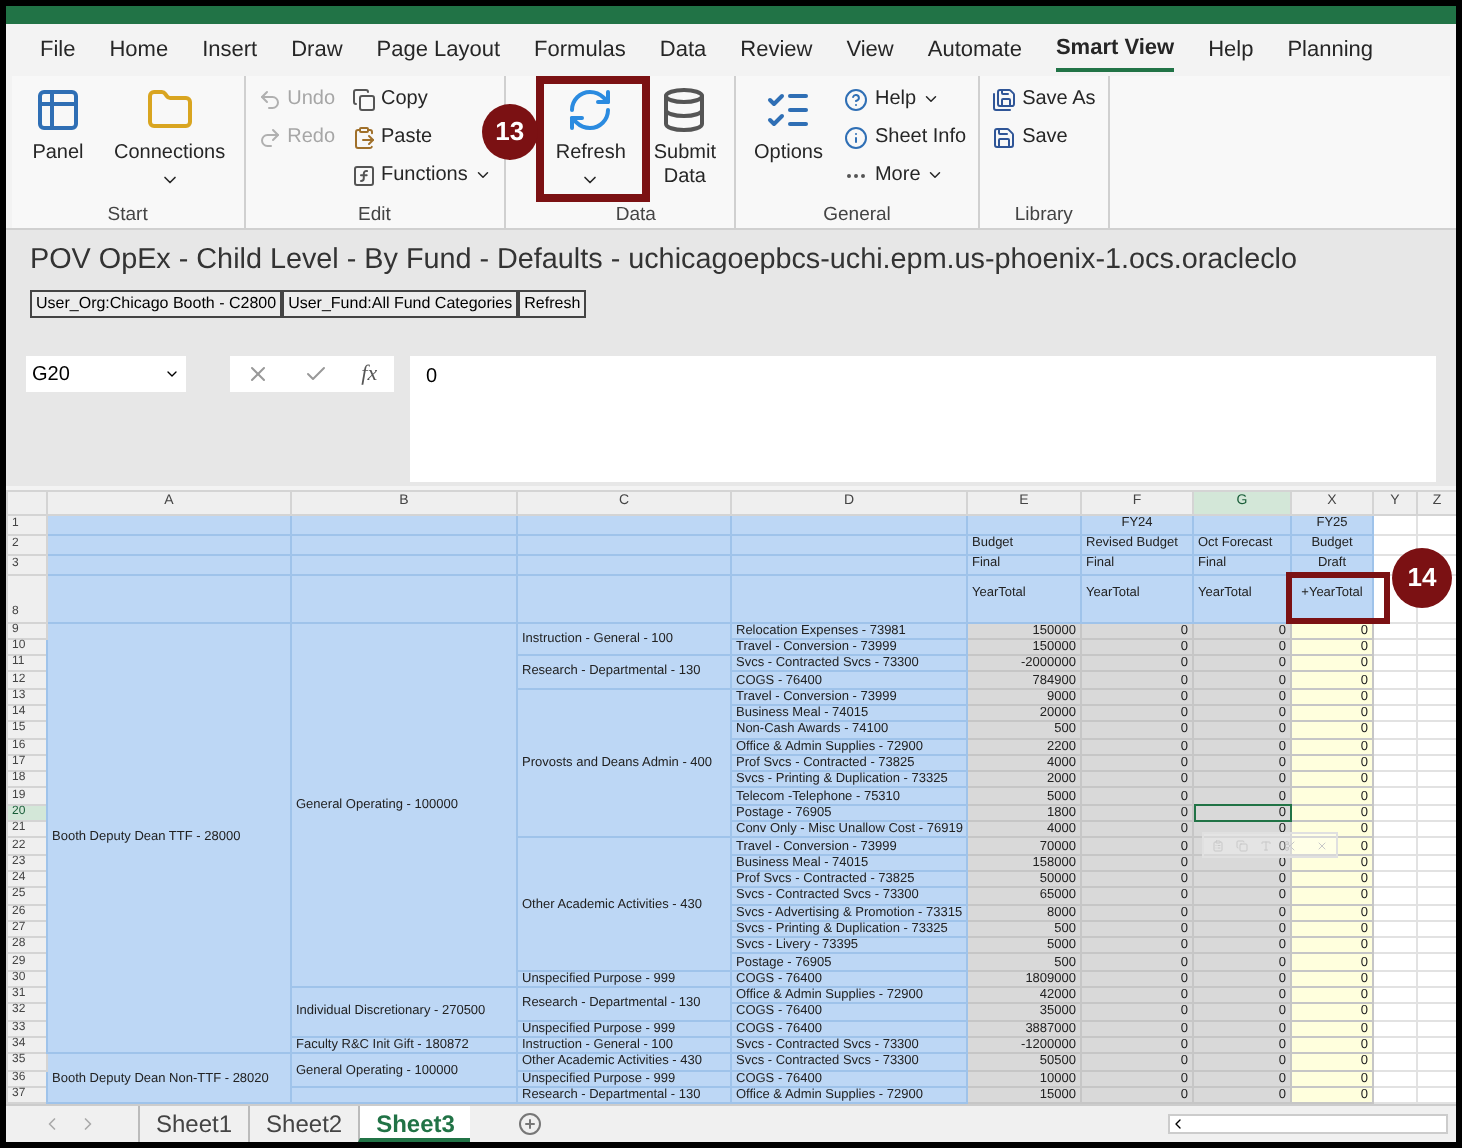 The width and height of the screenshot is (1462, 1148). I want to click on ribbon-tab: Planning, so click(1330, 50).